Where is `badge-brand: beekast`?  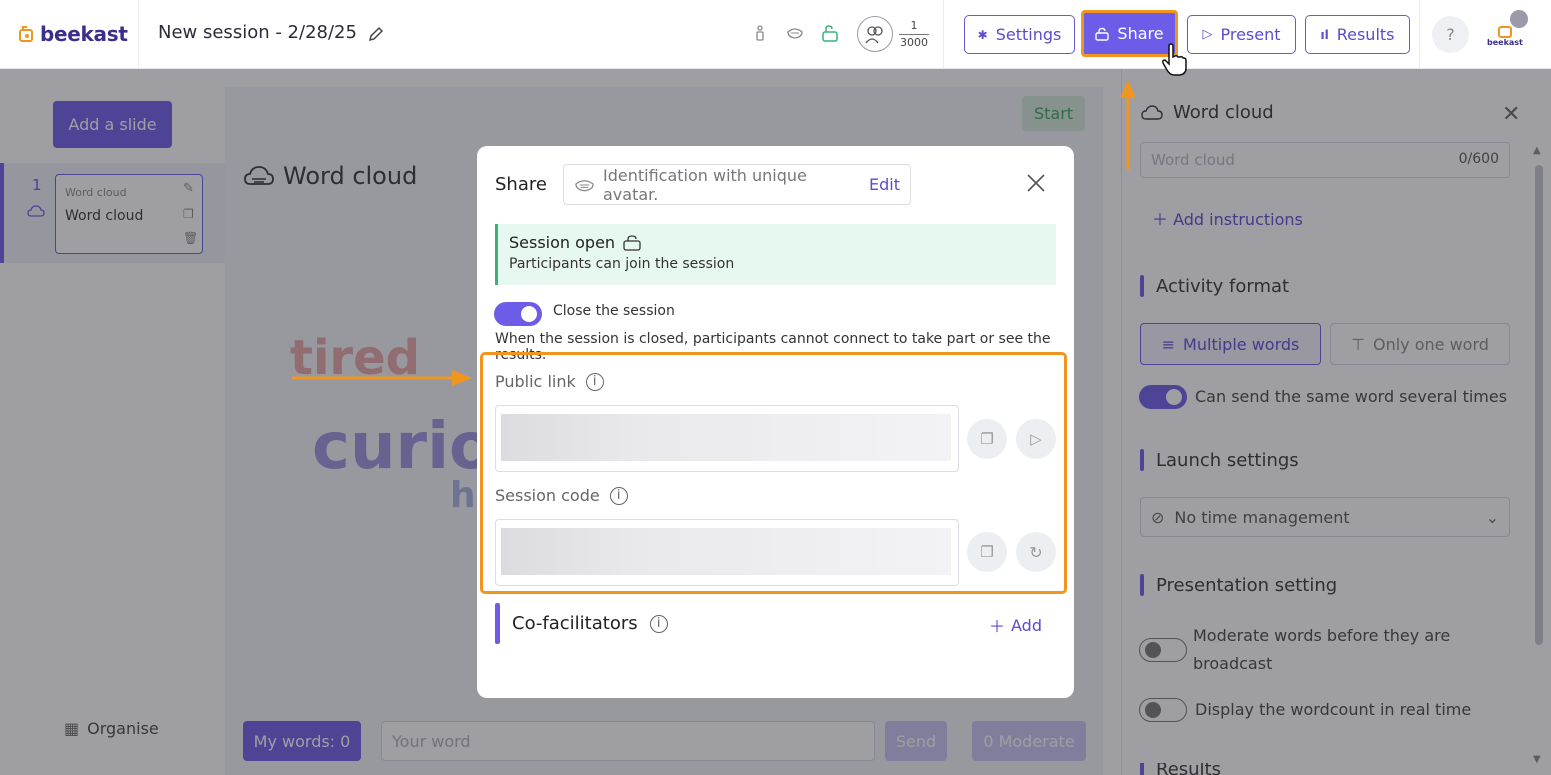
badge-brand: beekast is located at coordinates (1505, 42).